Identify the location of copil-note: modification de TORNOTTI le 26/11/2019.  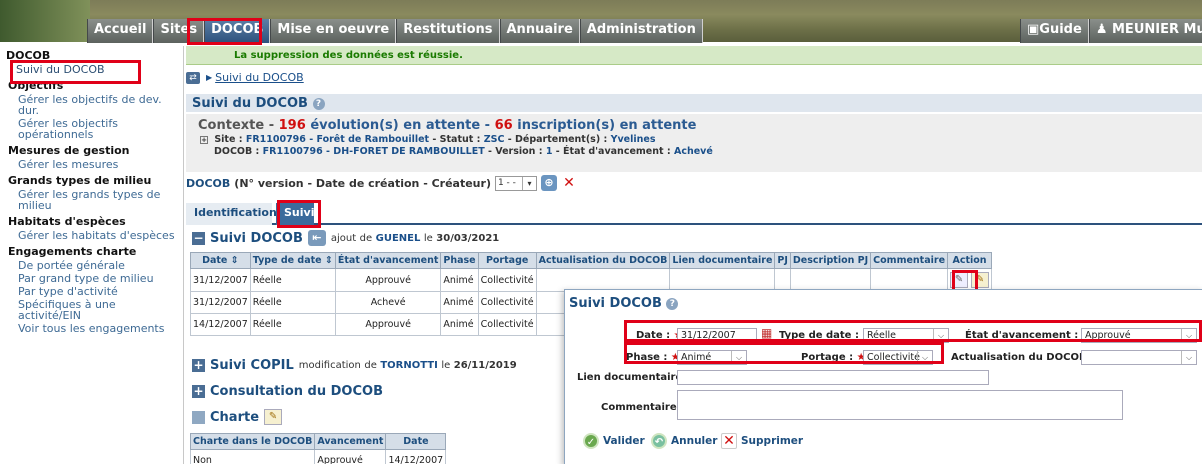
(407, 365).